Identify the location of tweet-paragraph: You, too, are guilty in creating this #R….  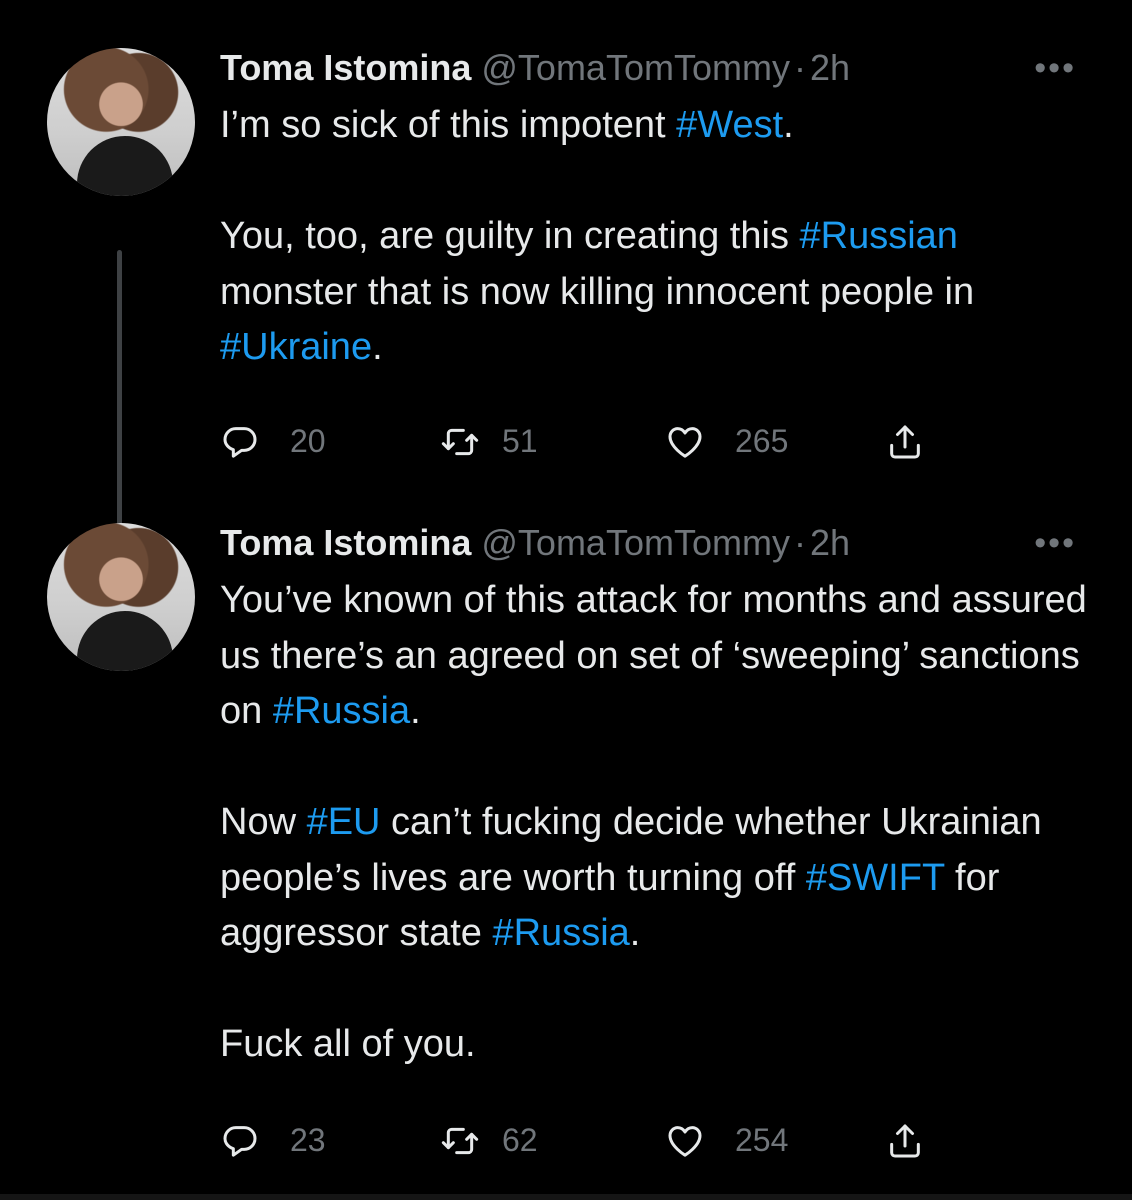
(660, 292).